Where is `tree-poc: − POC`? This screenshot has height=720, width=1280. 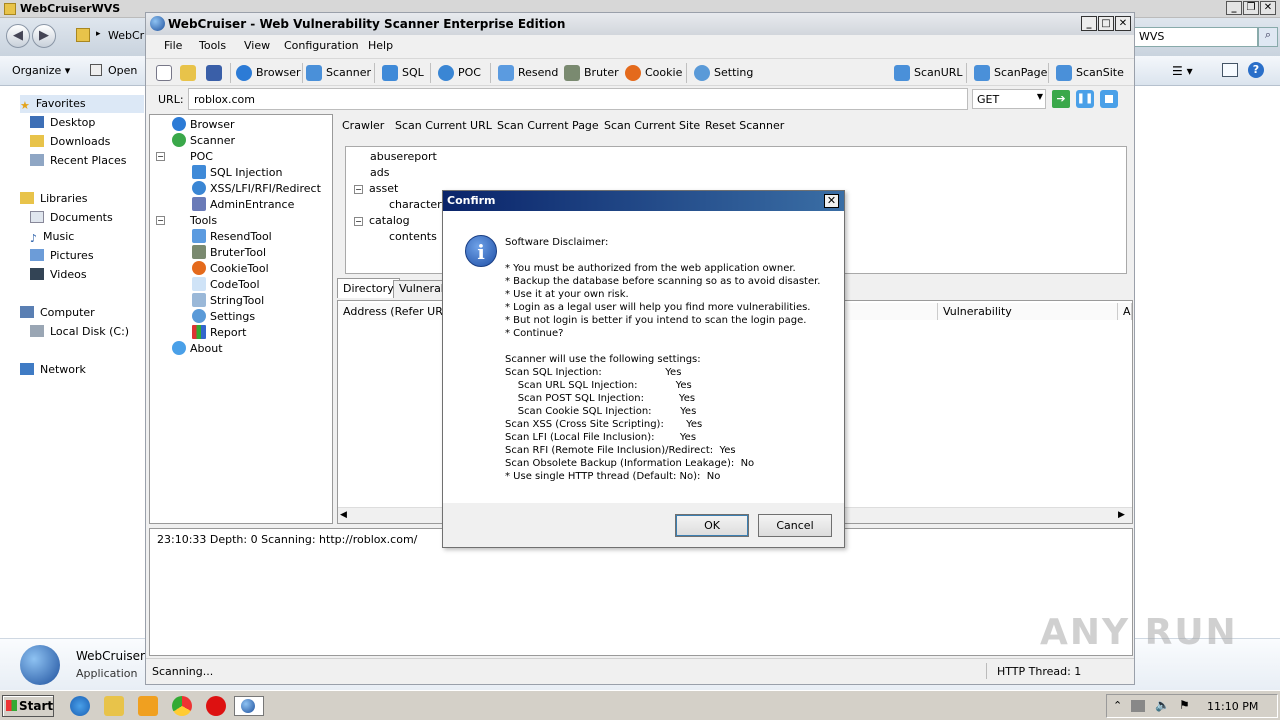
tree-poc: − POC is located at coordinates (184, 157).